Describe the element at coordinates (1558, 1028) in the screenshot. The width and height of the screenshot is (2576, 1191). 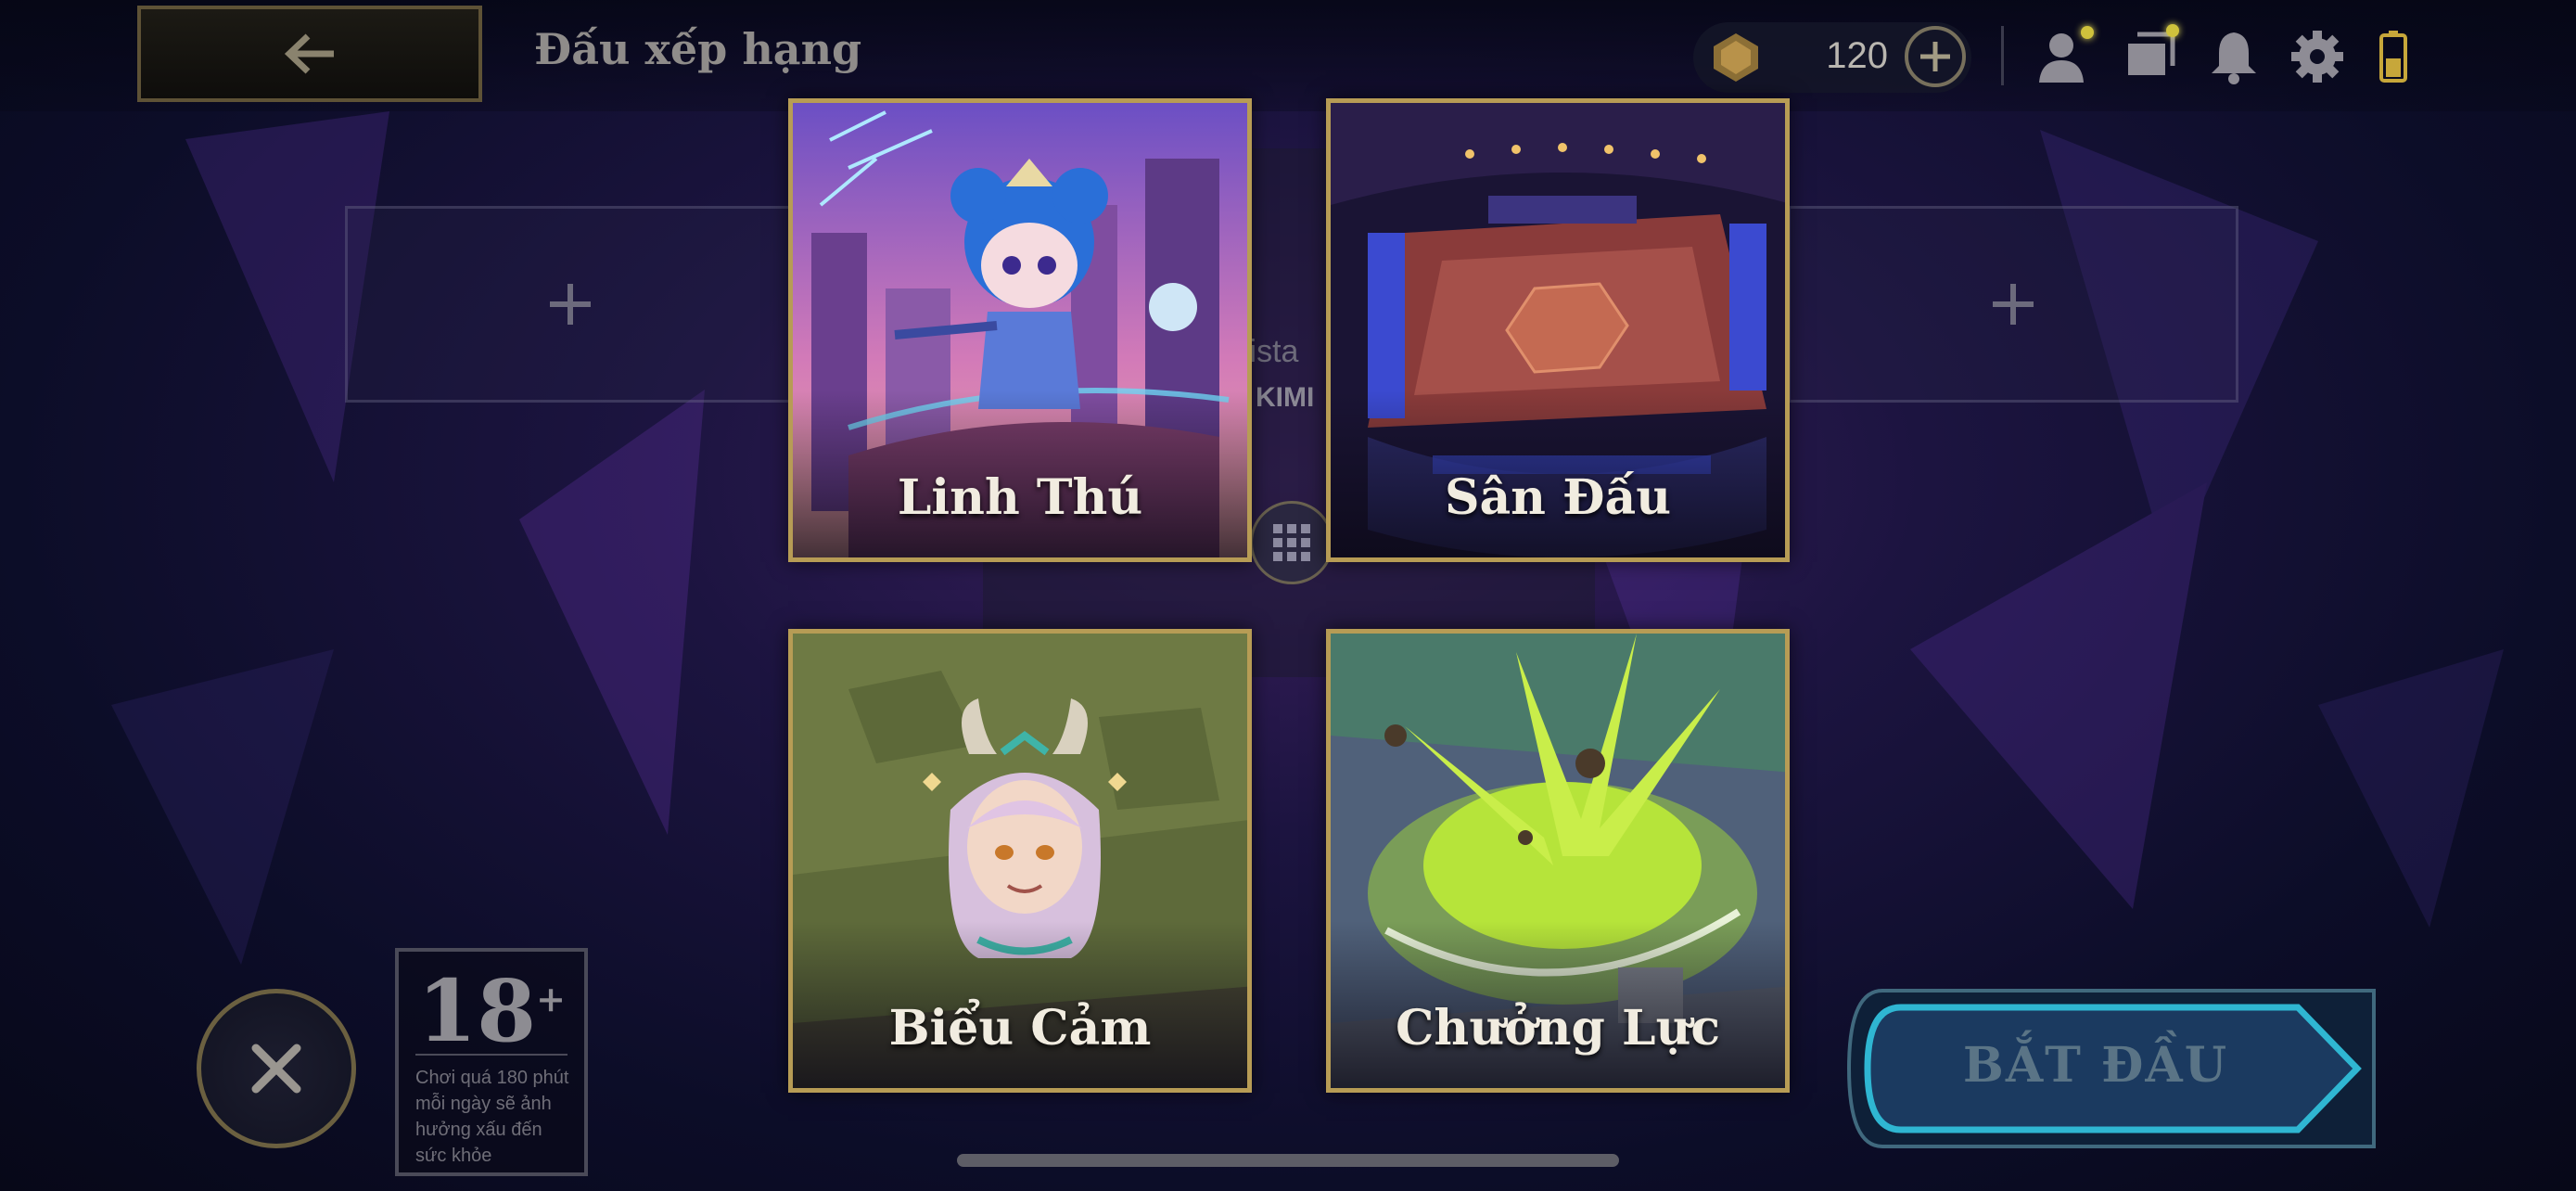
I see `tile-label: Chưởng Lực` at that location.